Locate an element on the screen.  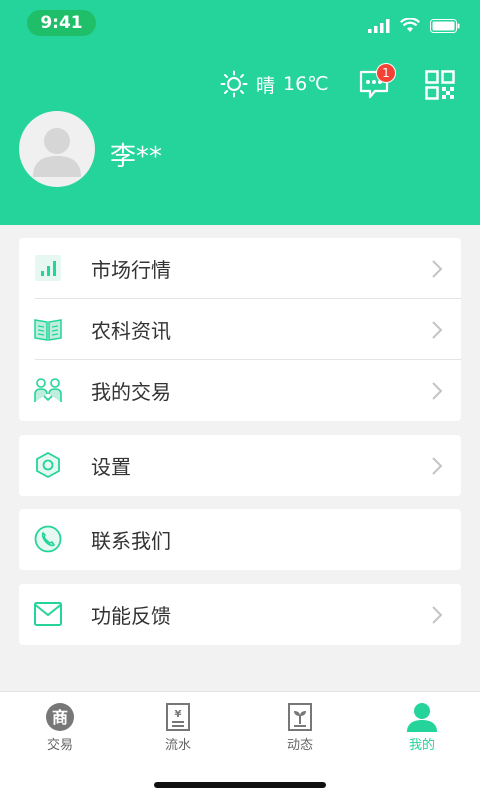
tab-label: 交易 is located at coordinates (59, 745).